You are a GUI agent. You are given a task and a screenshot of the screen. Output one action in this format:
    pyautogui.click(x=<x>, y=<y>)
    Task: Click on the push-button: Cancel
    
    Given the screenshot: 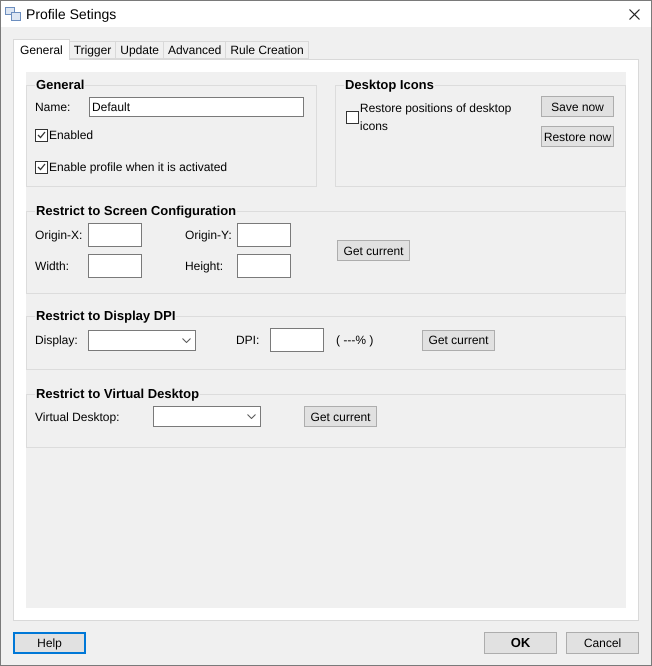 What is the action you would take?
    pyautogui.click(x=602, y=643)
    